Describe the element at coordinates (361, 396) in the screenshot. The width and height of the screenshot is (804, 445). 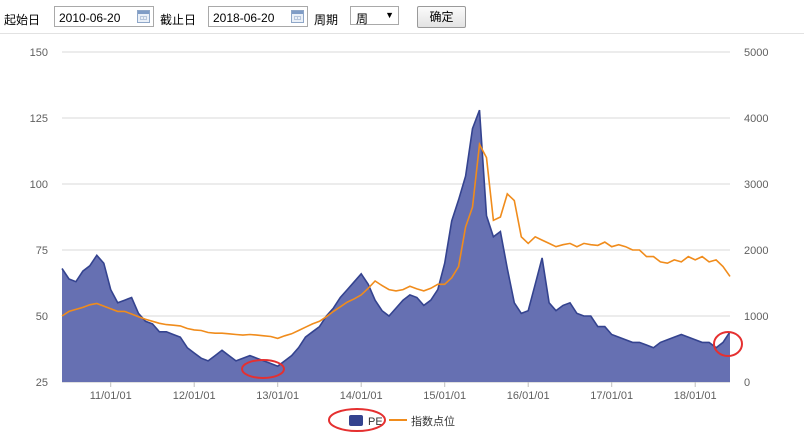
I see `x-tick-label: 14/01/01` at that location.